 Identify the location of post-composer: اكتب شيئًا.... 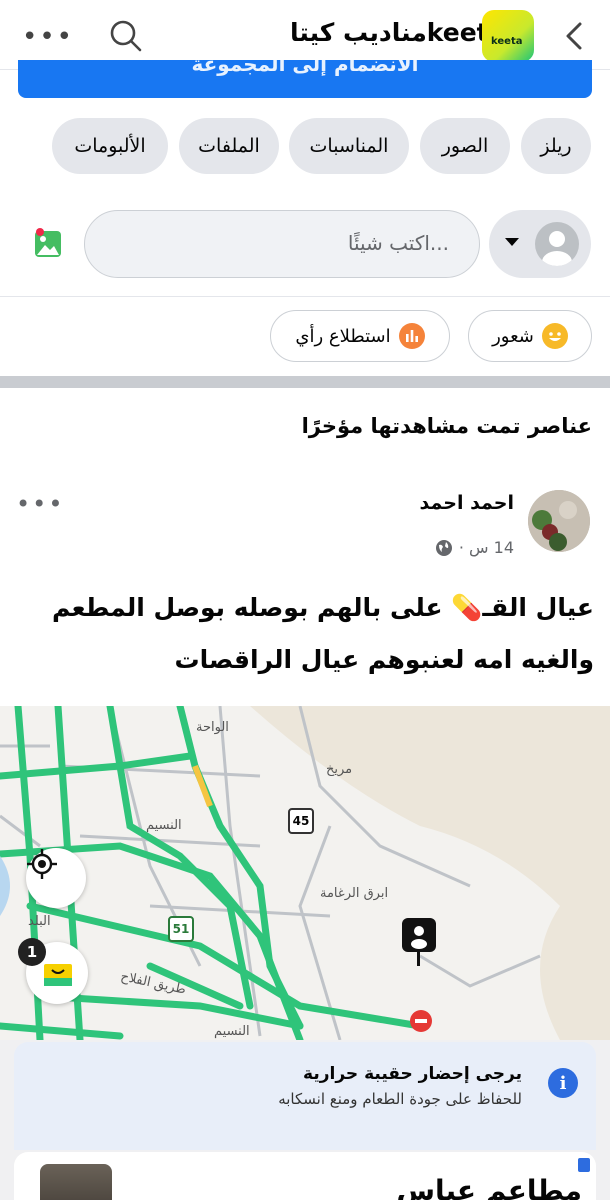
(305, 245).